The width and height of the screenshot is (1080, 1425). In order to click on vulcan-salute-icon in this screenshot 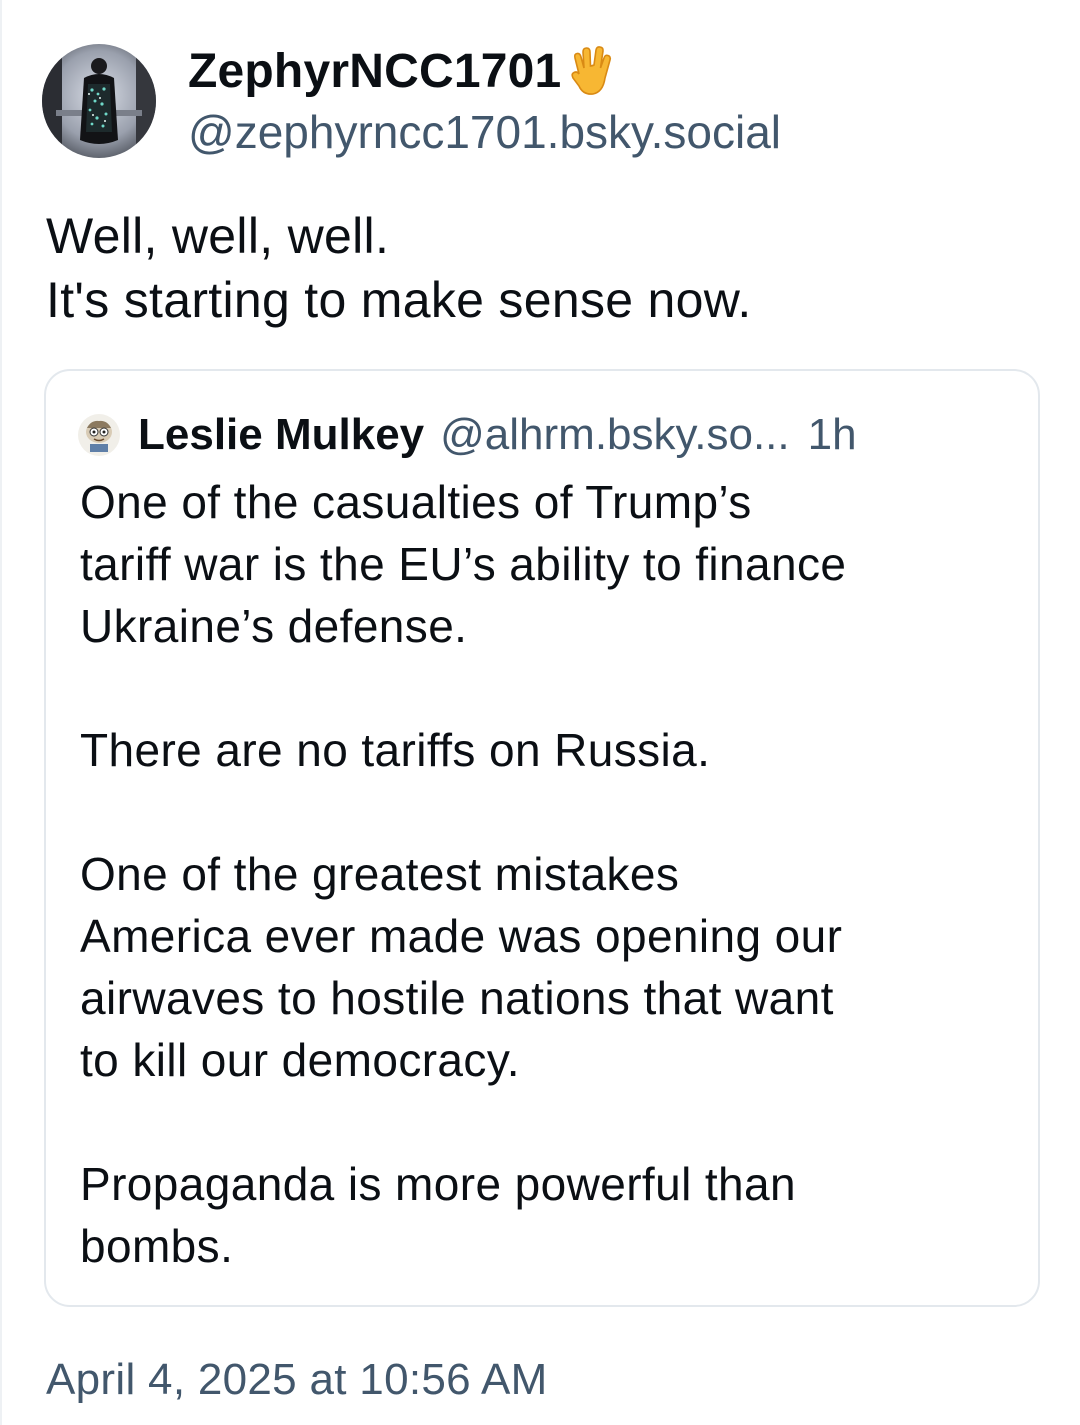, I will do `click(593, 72)`.